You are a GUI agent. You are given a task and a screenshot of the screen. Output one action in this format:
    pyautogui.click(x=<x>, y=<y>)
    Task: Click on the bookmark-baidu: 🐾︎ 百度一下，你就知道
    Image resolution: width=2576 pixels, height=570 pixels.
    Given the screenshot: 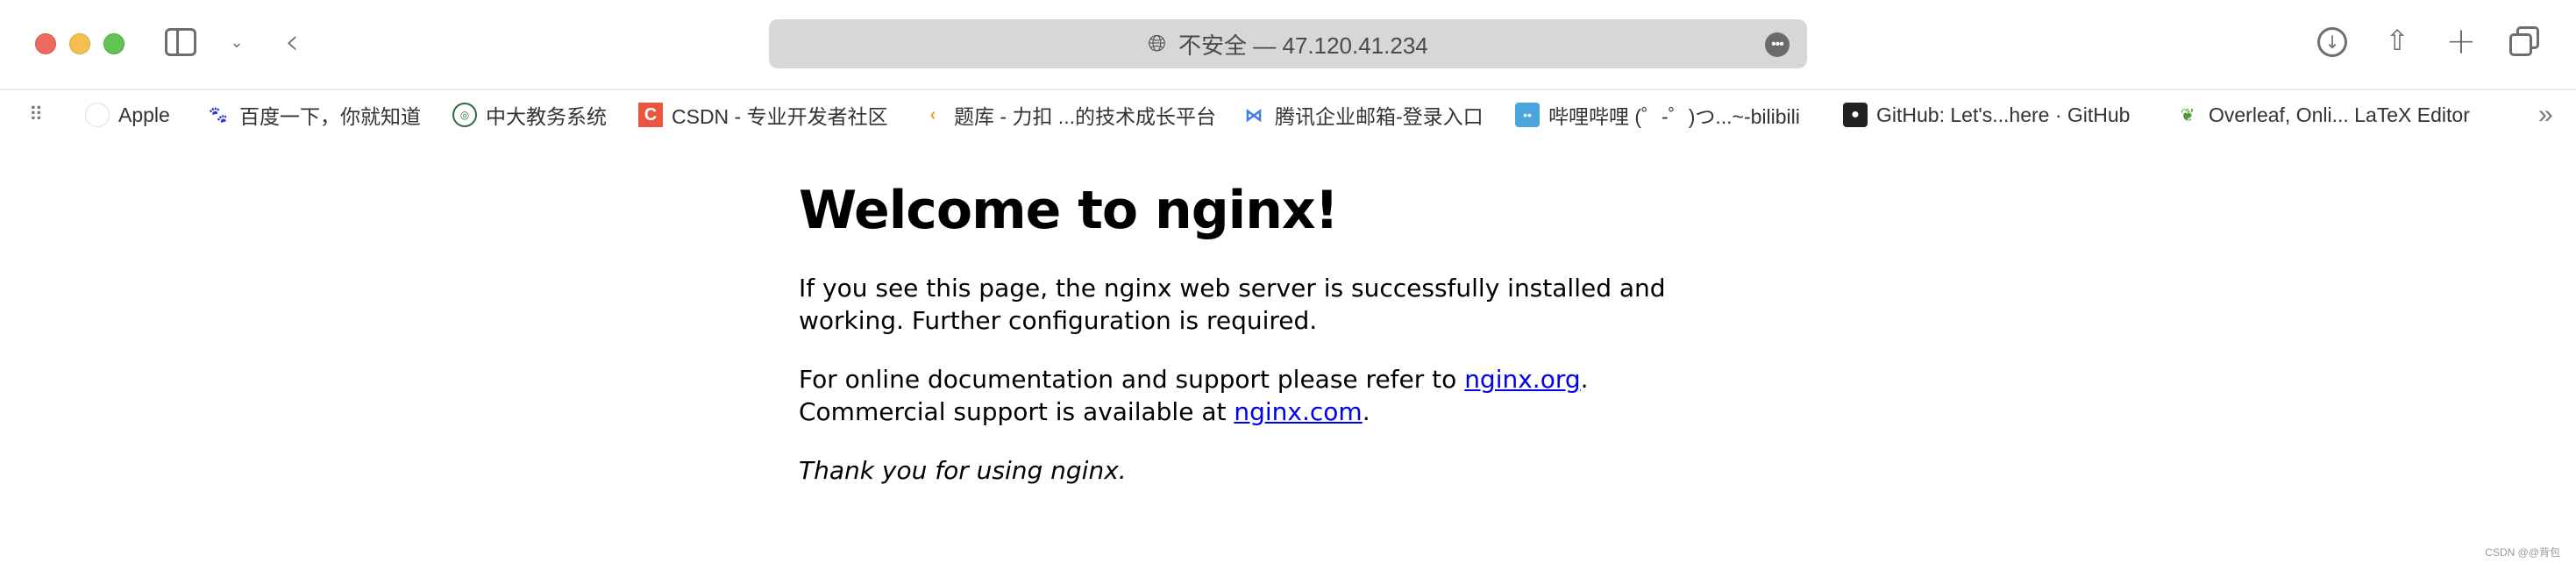 What is the action you would take?
    pyautogui.click(x=313, y=115)
    